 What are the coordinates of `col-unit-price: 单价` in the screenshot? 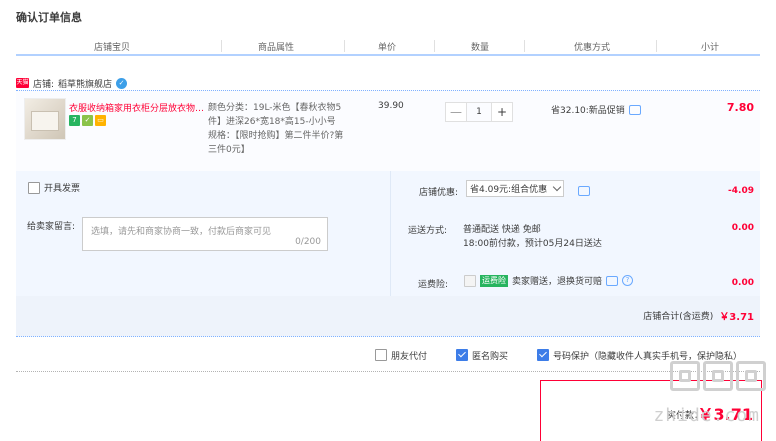 It's located at (387, 48).